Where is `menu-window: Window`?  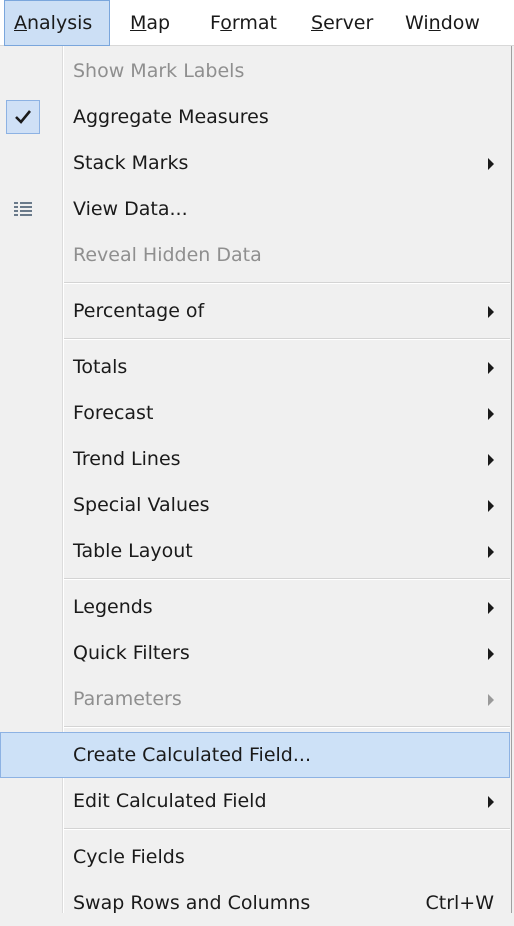
menu-window: Window is located at coordinates (442, 23).